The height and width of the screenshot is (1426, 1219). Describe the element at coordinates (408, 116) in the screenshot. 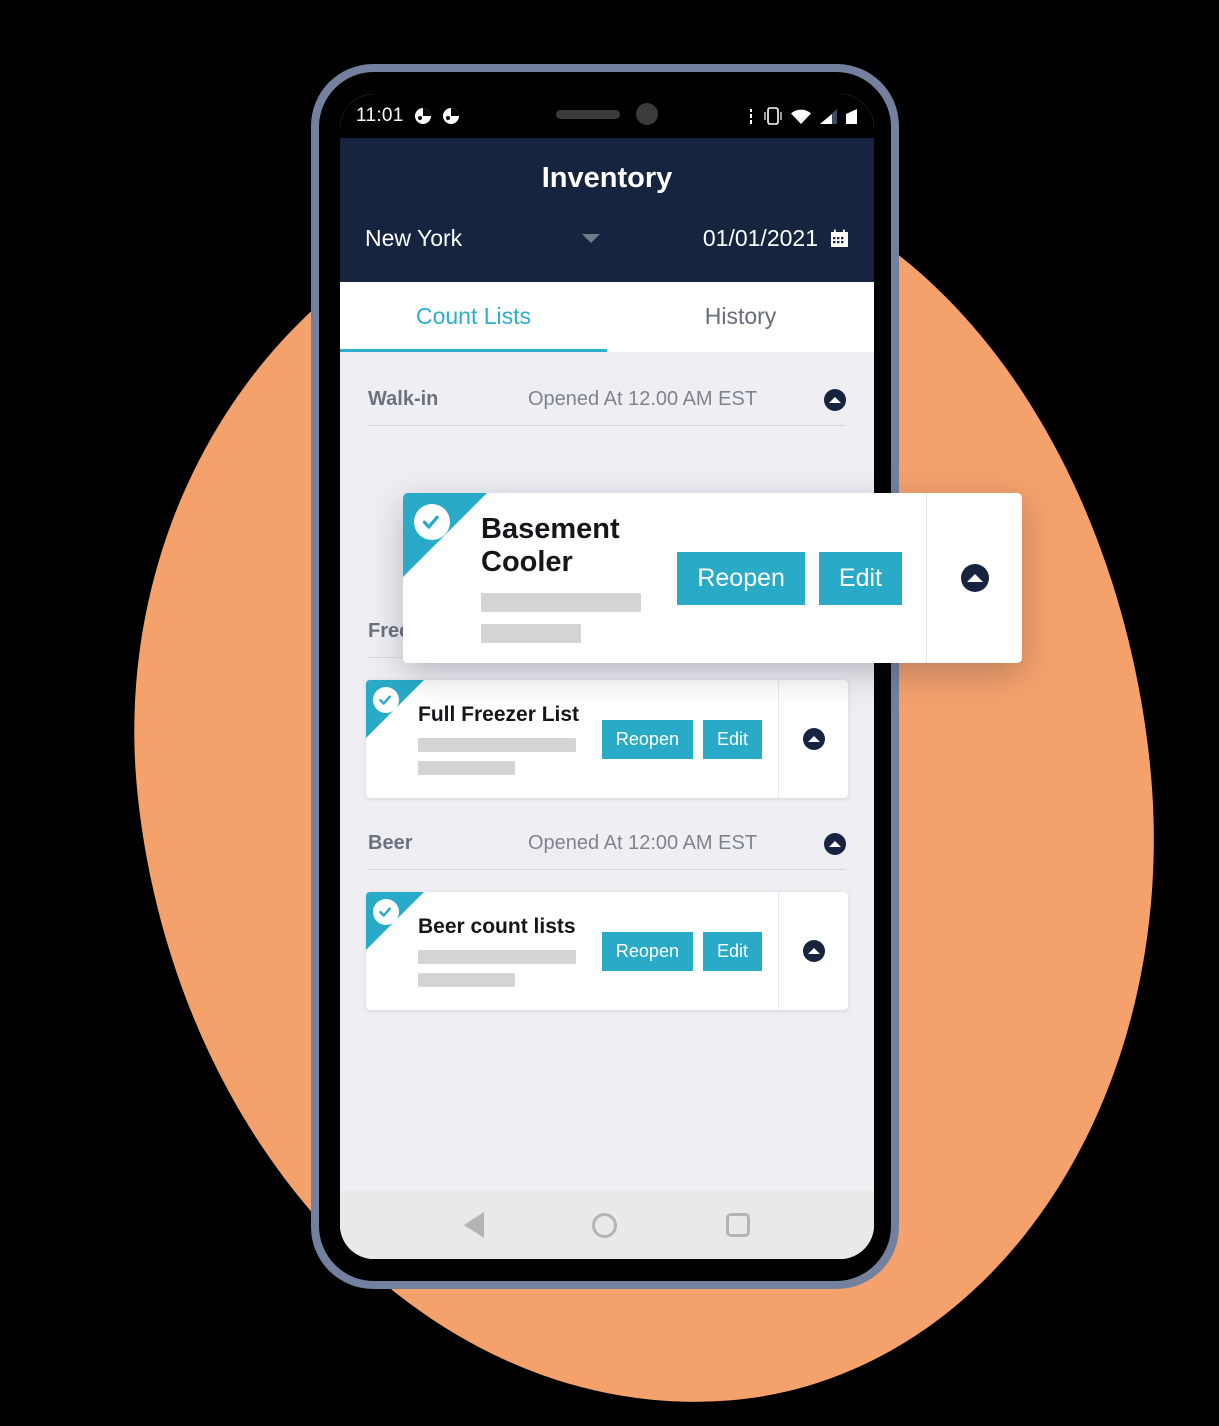

I see `status-bar-left: 11:01` at that location.